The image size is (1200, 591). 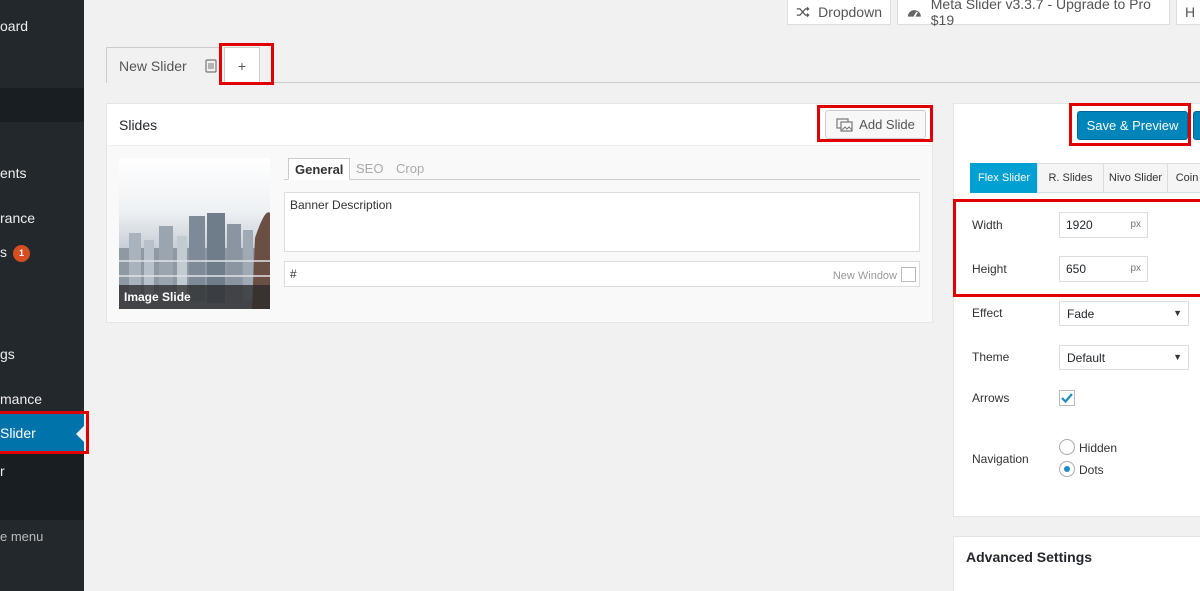 I want to click on arrows-checkbox, so click(x=1067, y=398).